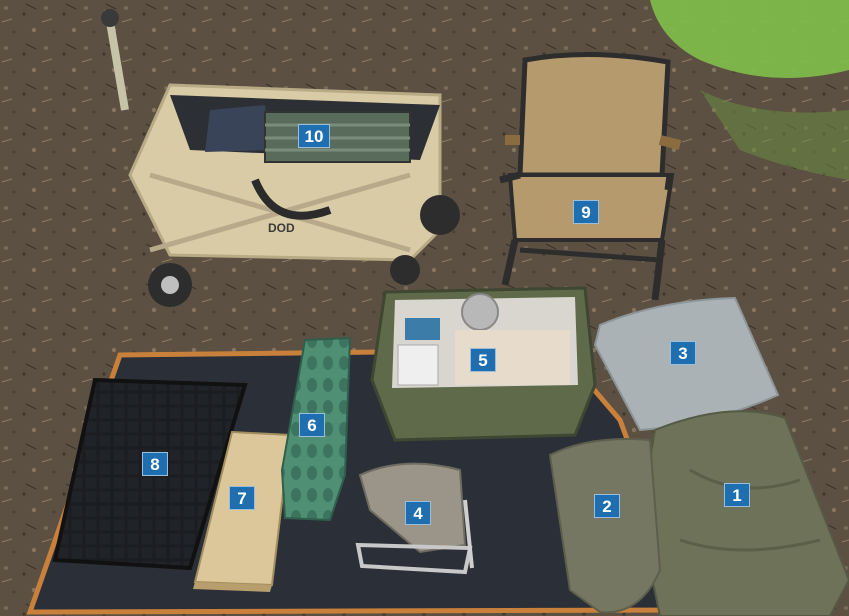 The width and height of the screenshot is (849, 616). Describe the element at coordinates (155, 464) in the screenshot. I see `label-8: 8` at that location.